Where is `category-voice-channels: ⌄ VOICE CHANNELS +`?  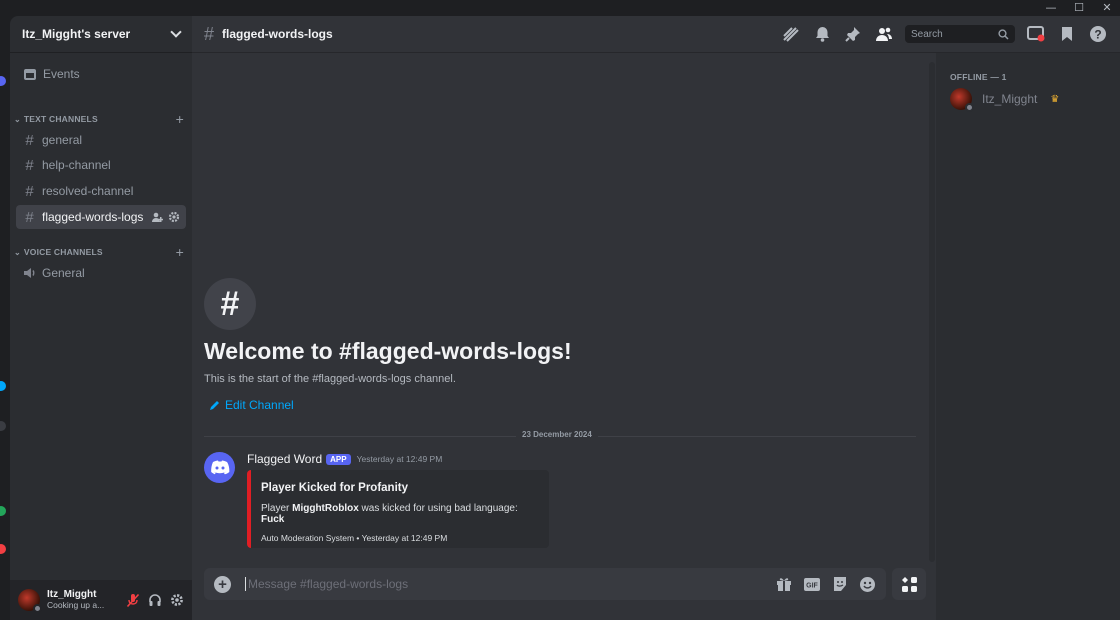 category-voice-channels: ⌄ VOICE CHANNELS + is located at coordinates (99, 252).